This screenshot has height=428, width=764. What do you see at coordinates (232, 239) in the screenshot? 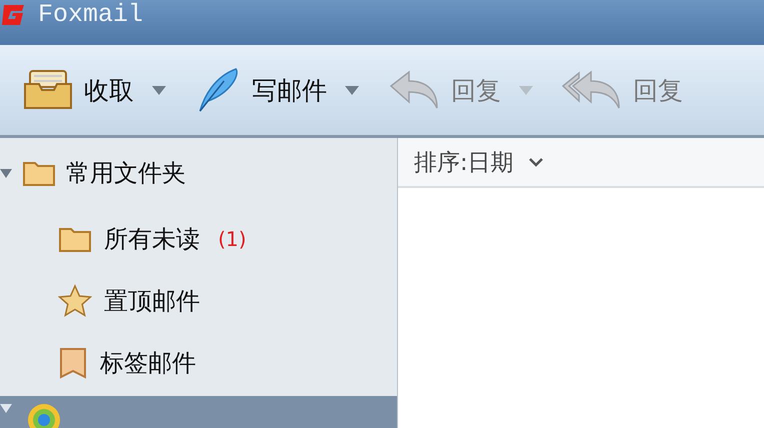
I see `unread-count: (1)` at bounding box center [232, 239].